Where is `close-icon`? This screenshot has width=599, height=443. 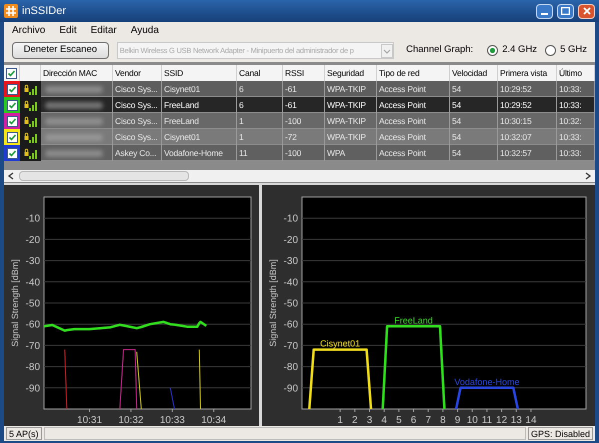
close-icon is located at coordinates (586, 11).